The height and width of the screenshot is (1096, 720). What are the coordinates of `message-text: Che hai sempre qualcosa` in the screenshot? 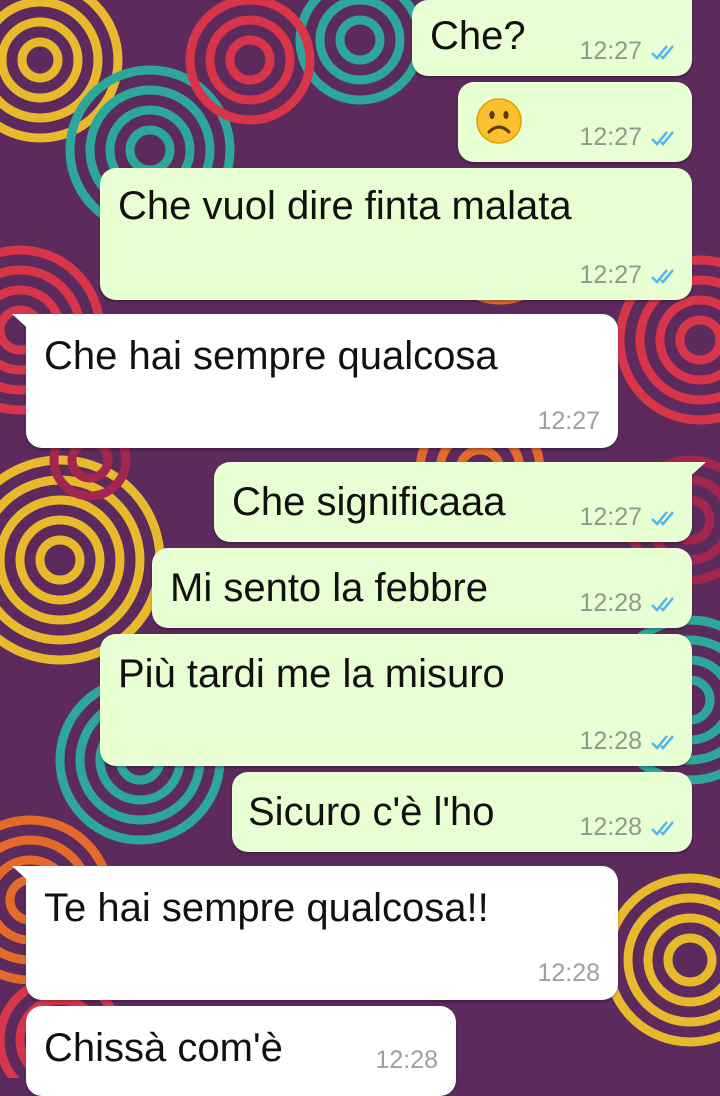 It's located at (271, 356).